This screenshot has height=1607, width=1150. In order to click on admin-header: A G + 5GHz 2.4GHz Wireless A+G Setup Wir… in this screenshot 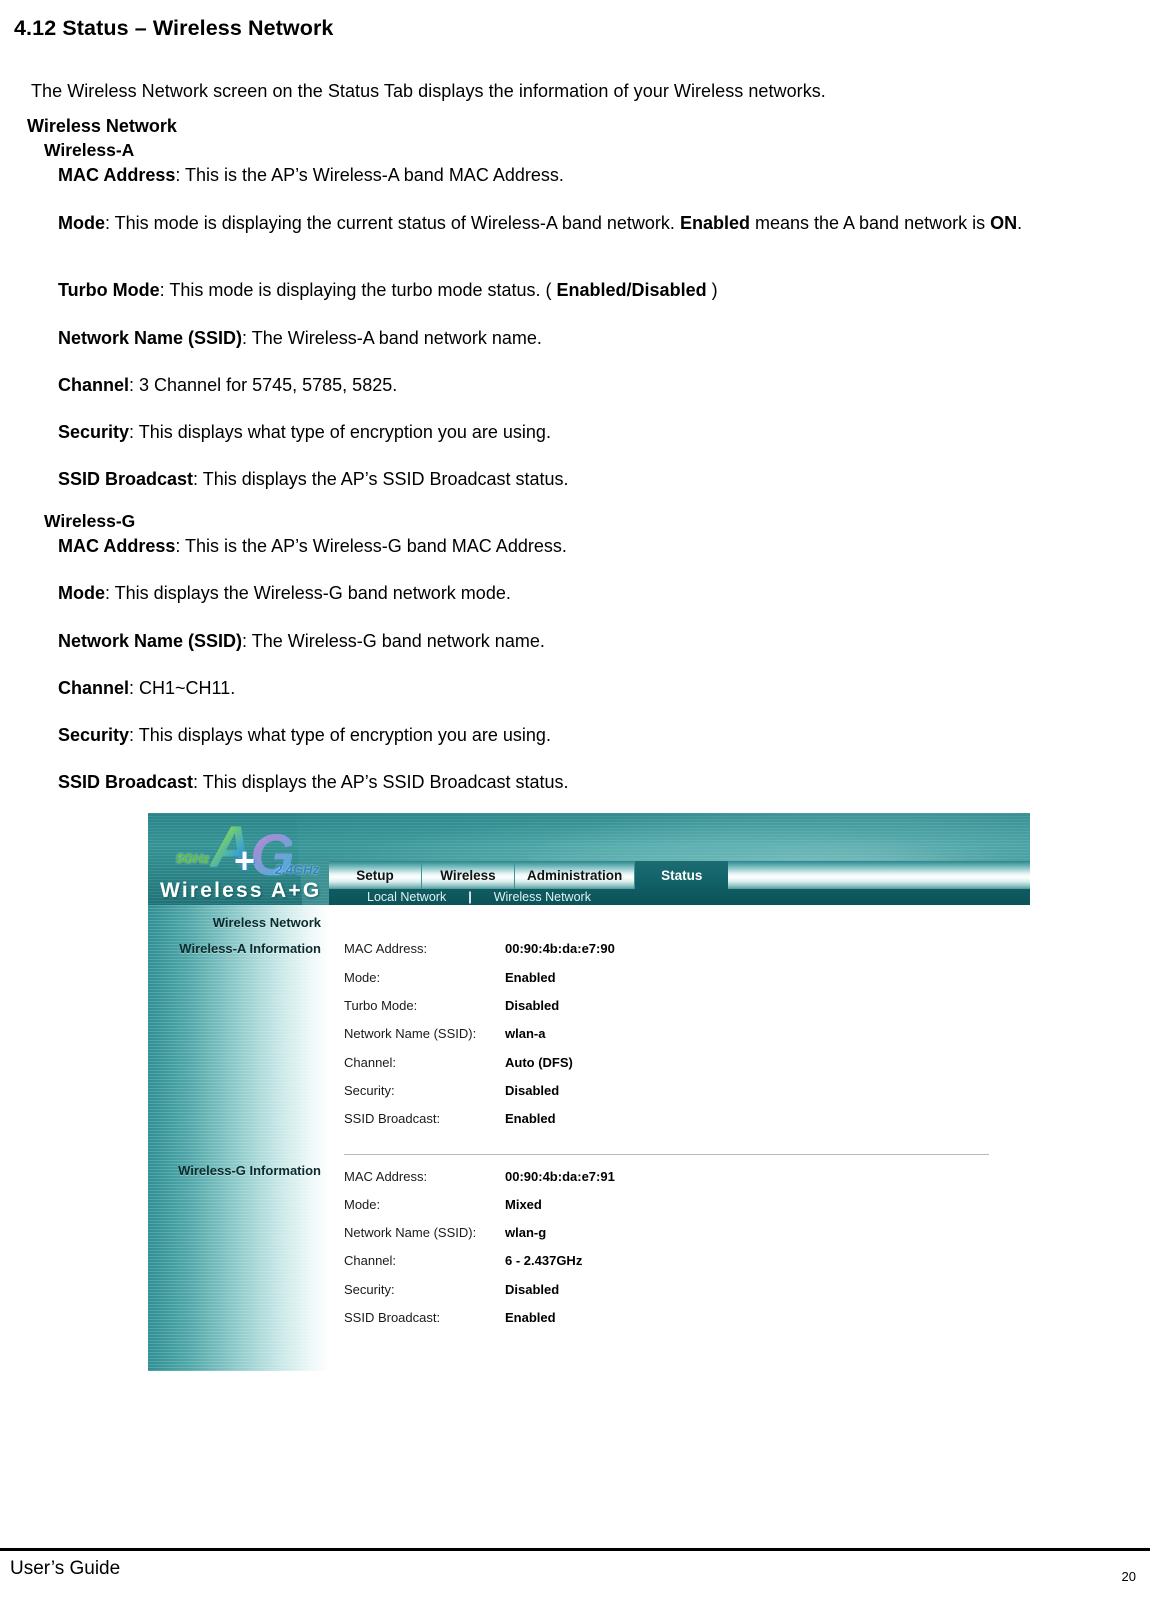, I will do `click(589, 859)`.